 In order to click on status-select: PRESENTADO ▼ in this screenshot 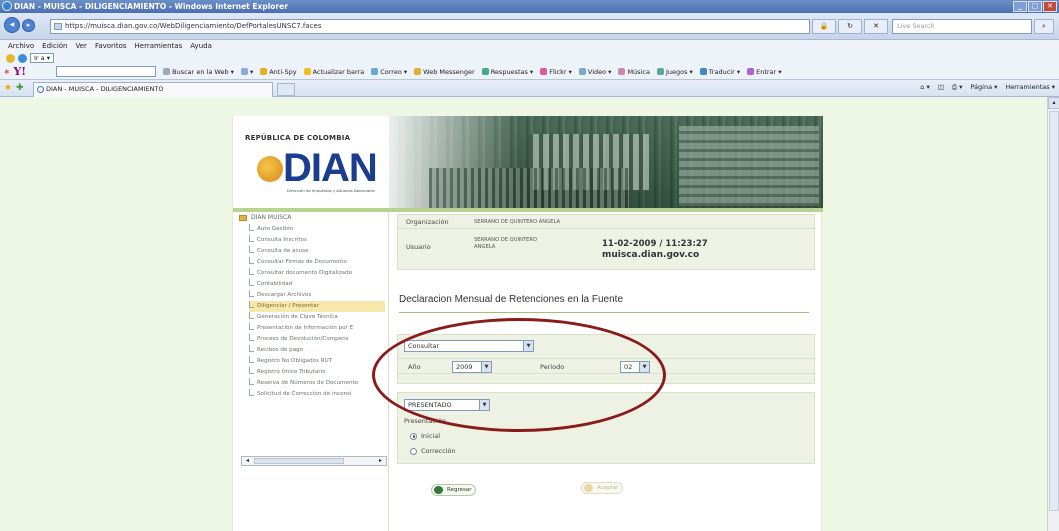, I will do `click(447, 405)`.